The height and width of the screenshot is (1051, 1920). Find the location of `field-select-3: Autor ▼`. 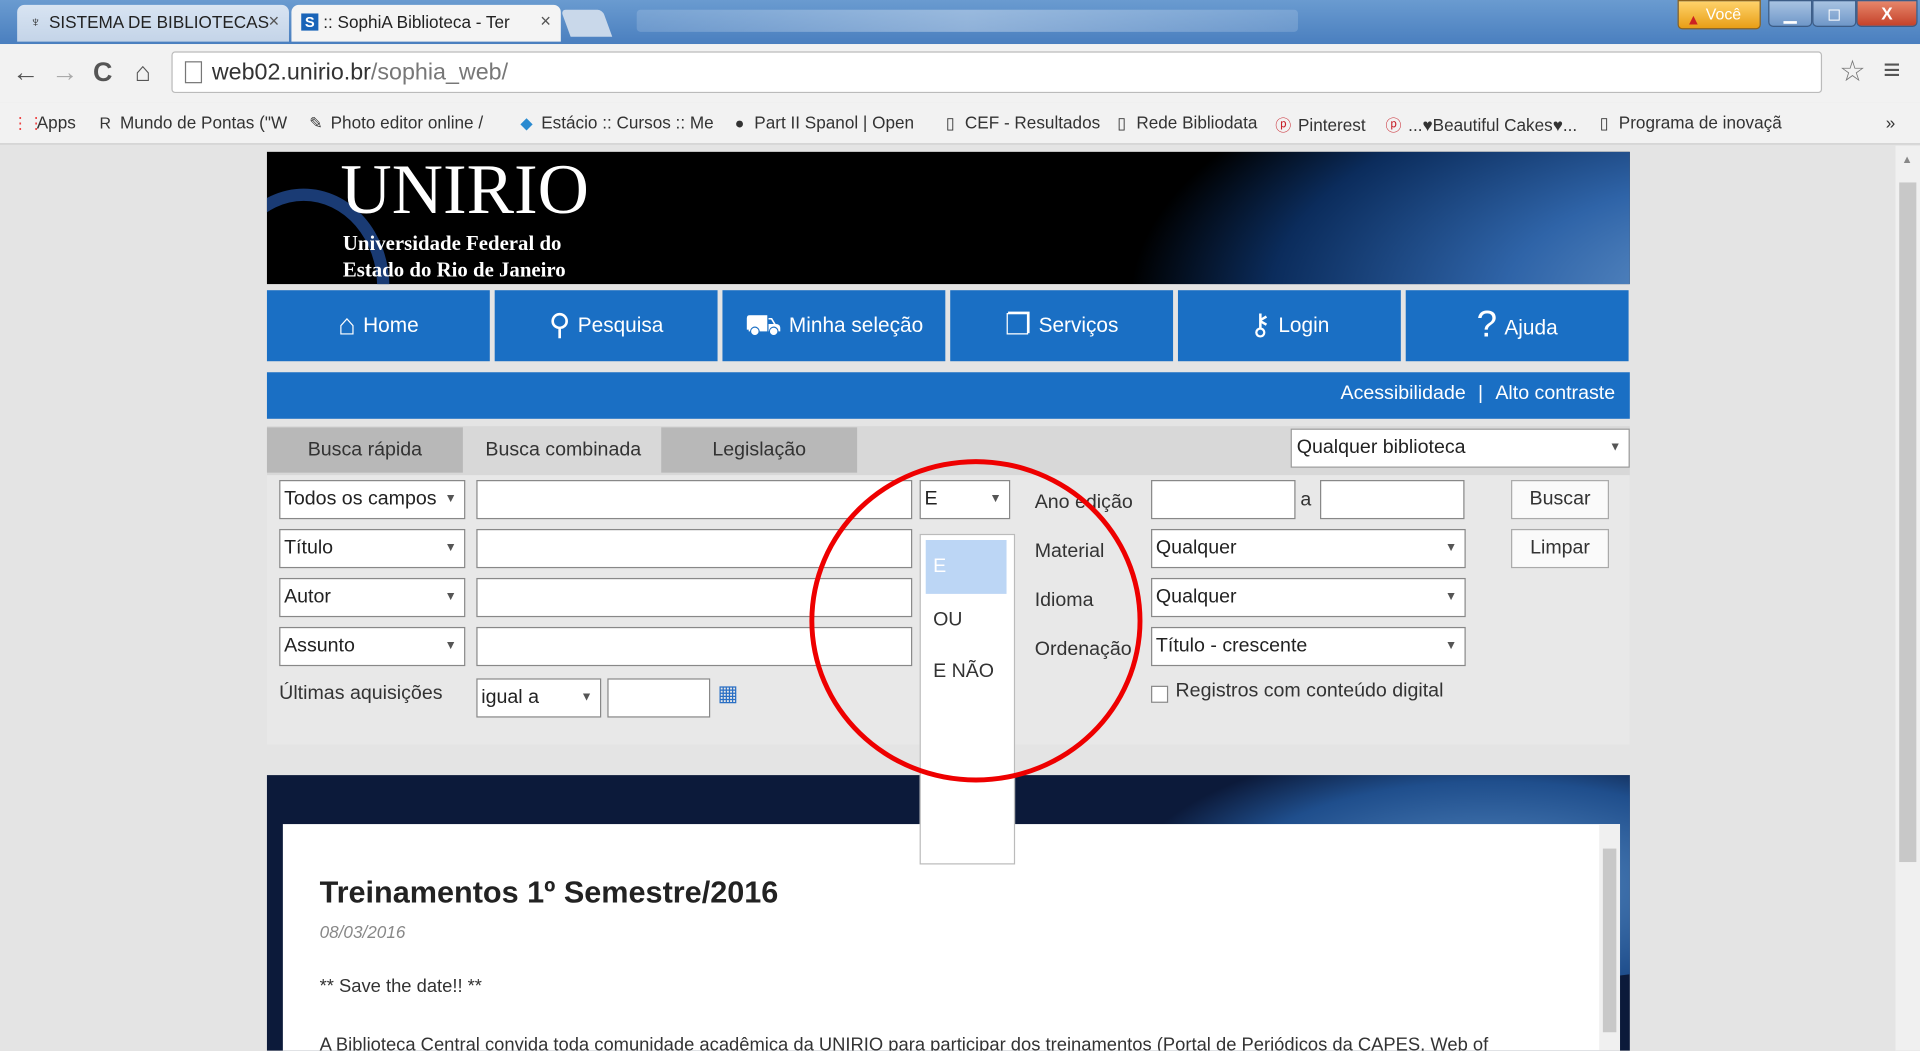

field-select-3: Autor ▼ is located at coordinates (372, 597).